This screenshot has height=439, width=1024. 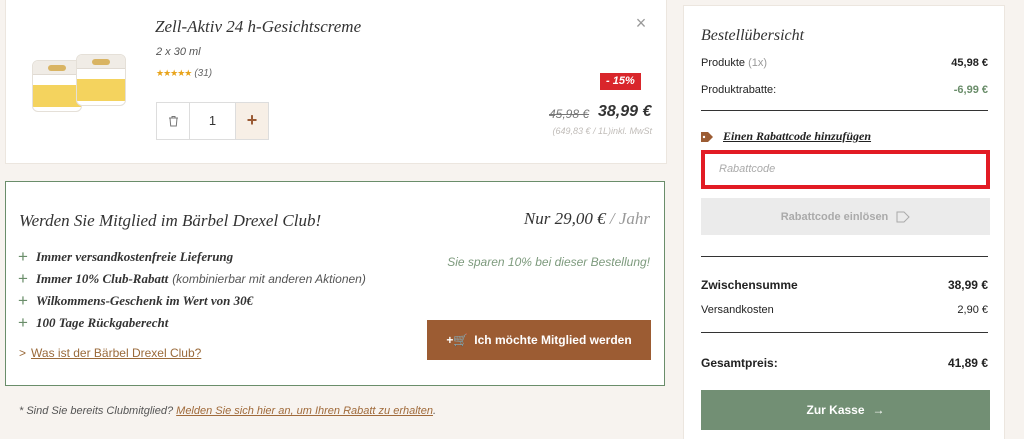 What do you see at coordinates (641, 23) in the screenshot?
I see `remove-item-close-icon: ×` at bounding box center [641, 23].